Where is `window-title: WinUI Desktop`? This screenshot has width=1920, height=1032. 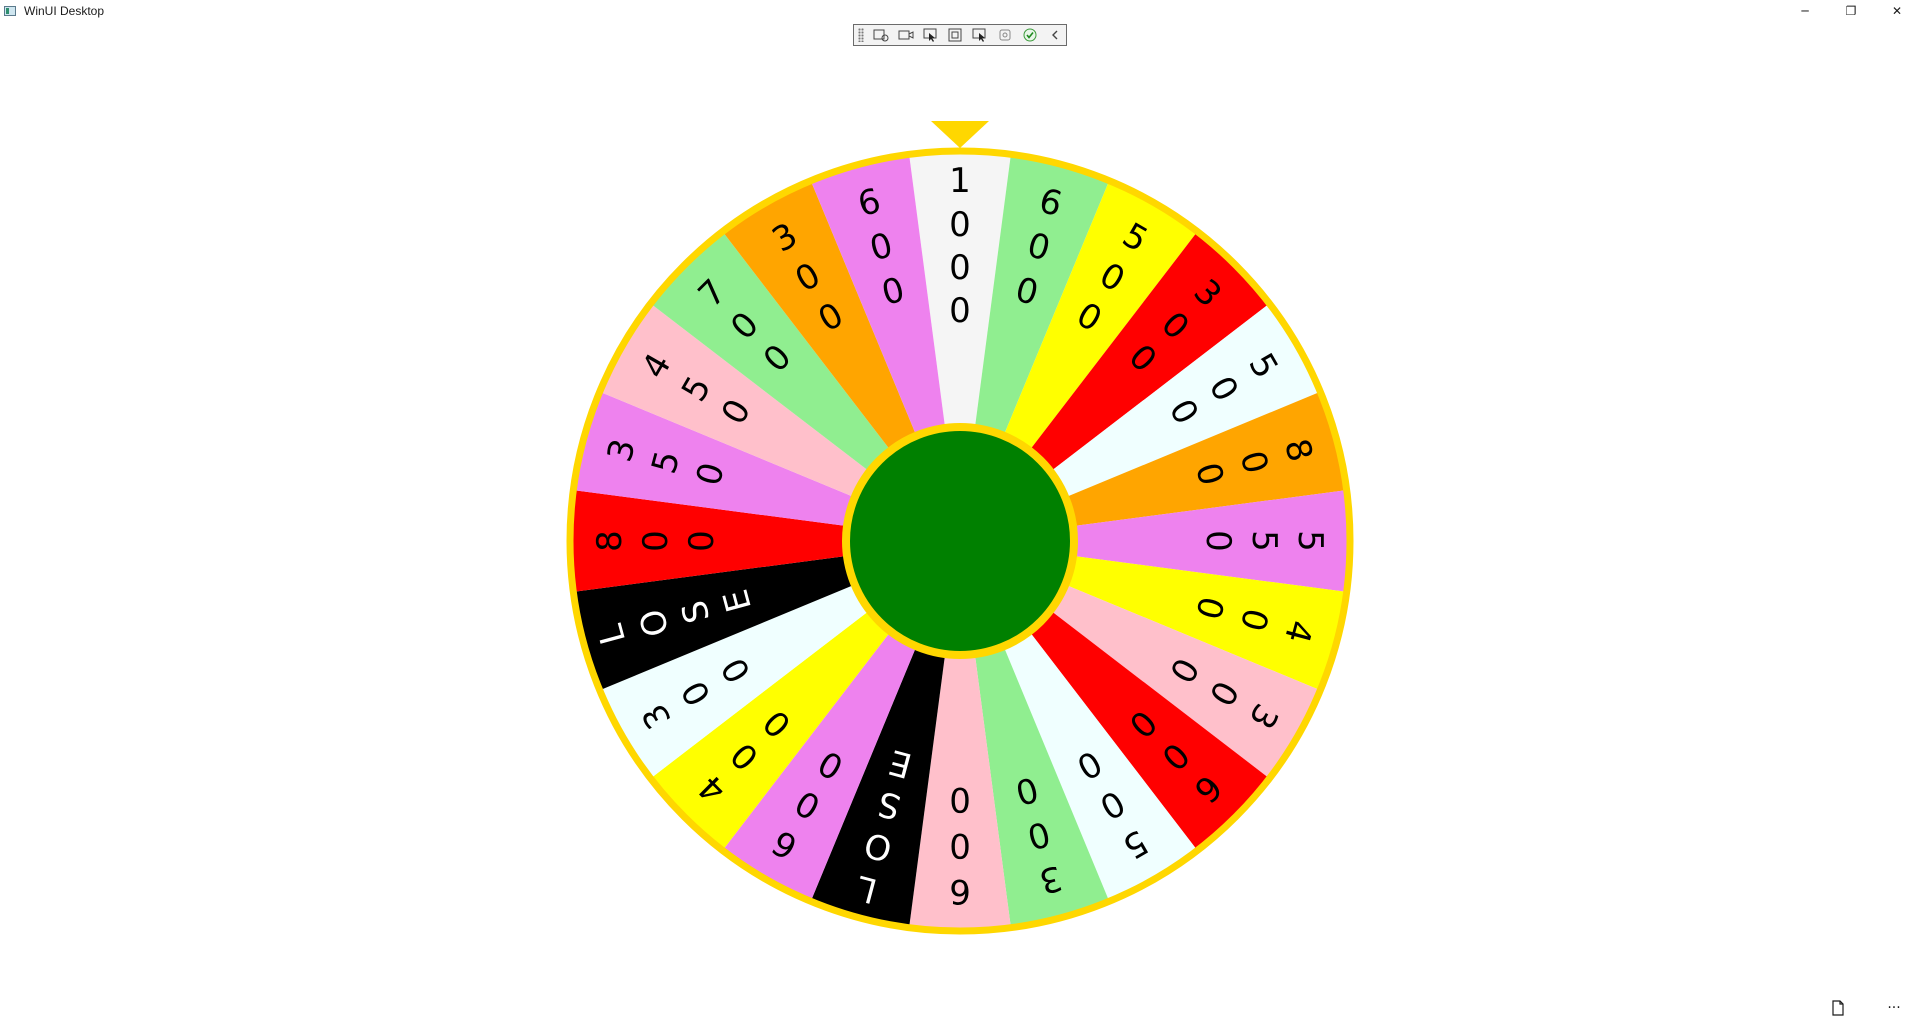
window-title: WinUI Desktop is located at coordinates (64, 11).